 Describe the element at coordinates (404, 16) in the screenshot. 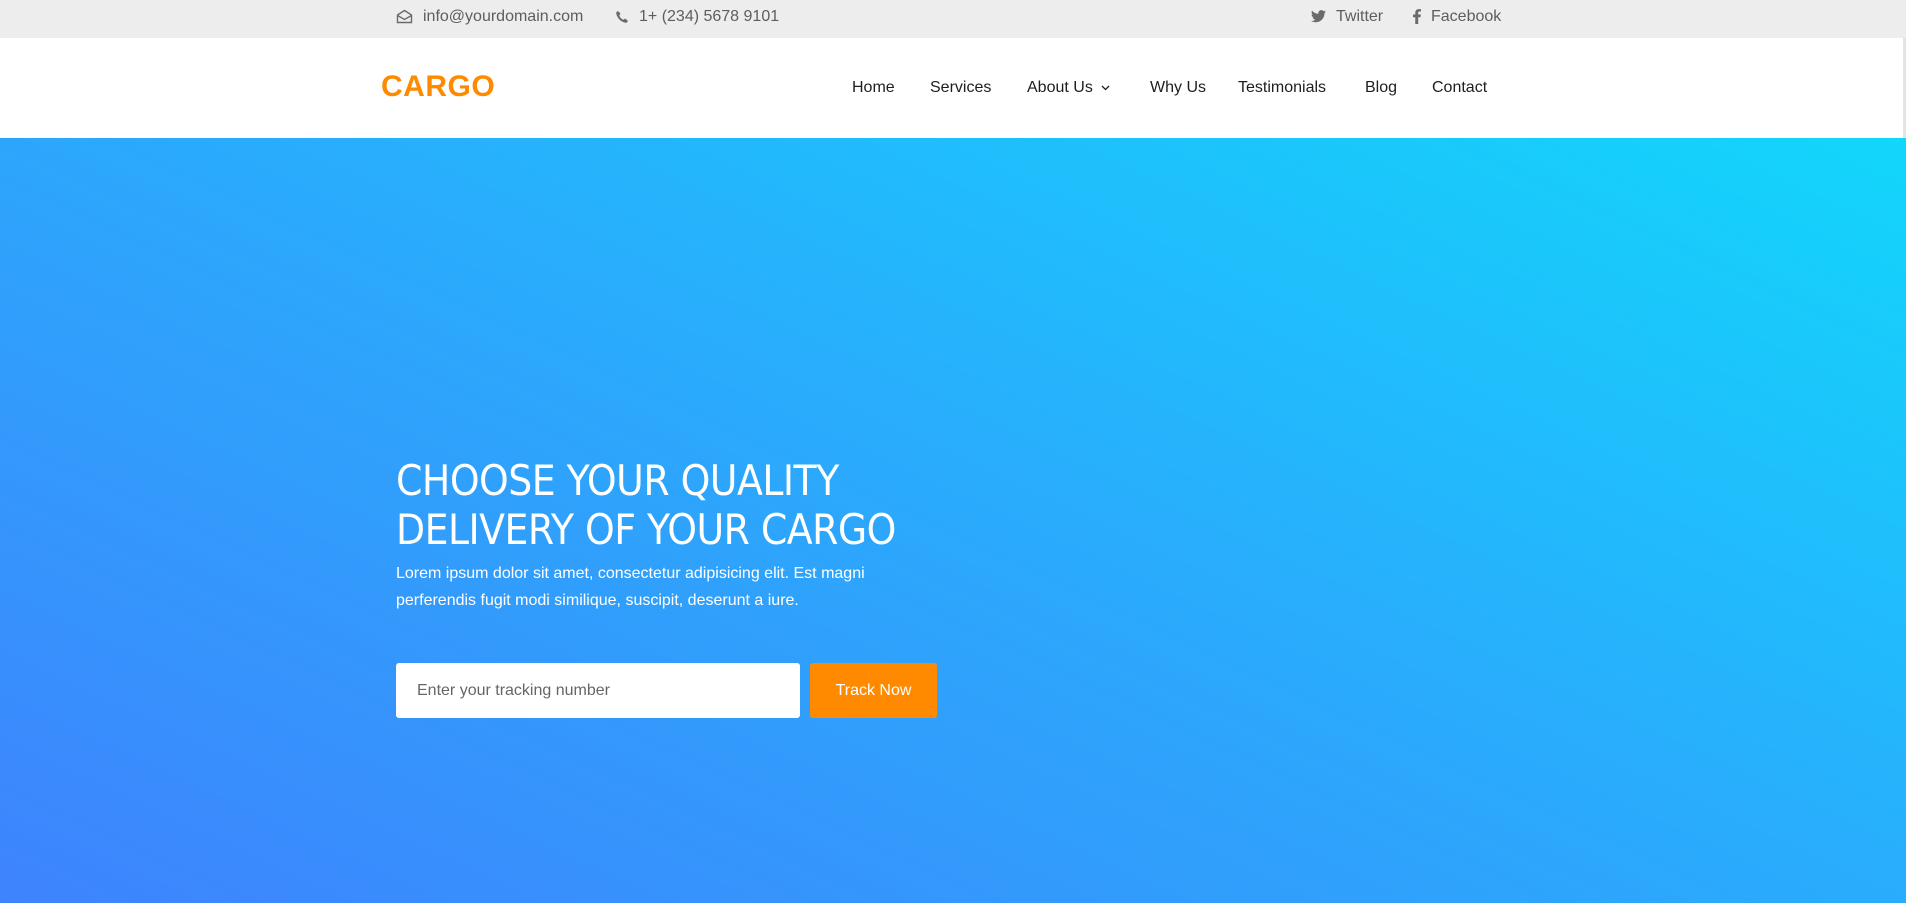

I see `envelope-icon` at that location.